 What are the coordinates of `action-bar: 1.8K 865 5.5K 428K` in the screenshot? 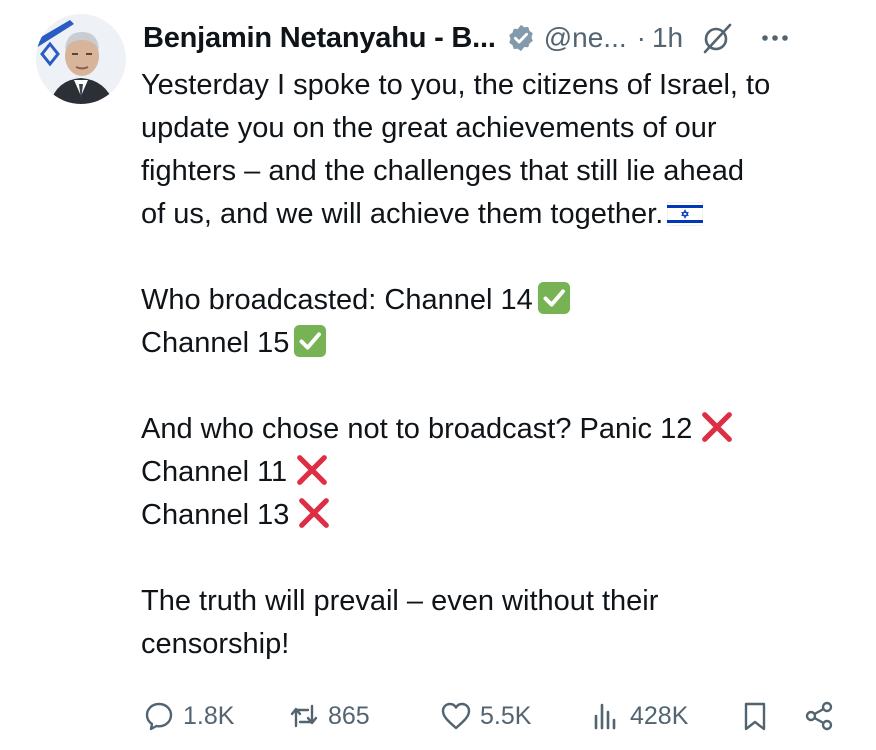 It's located at (493, 716).